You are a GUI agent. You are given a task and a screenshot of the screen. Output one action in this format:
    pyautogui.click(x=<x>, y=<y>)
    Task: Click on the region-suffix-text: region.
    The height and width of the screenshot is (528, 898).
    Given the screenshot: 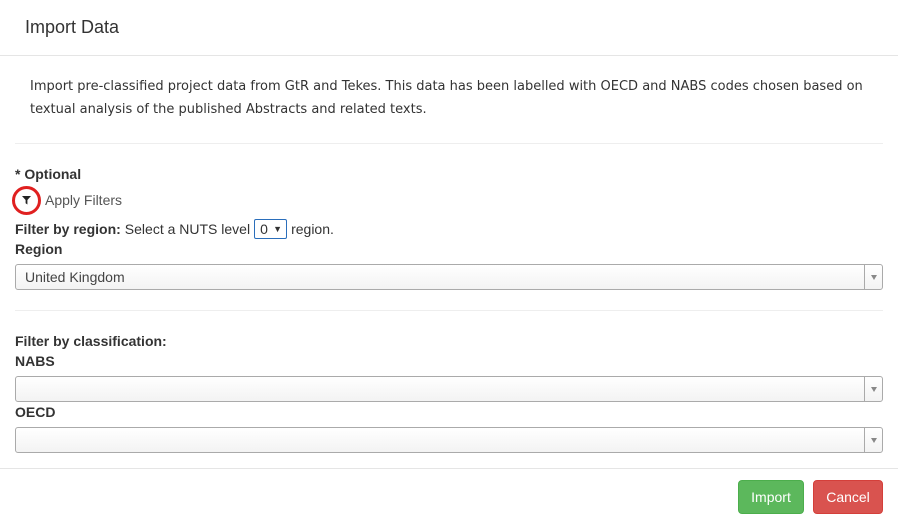 What is the action you would take?
    pyautogui.click(x=312, y=229)
    